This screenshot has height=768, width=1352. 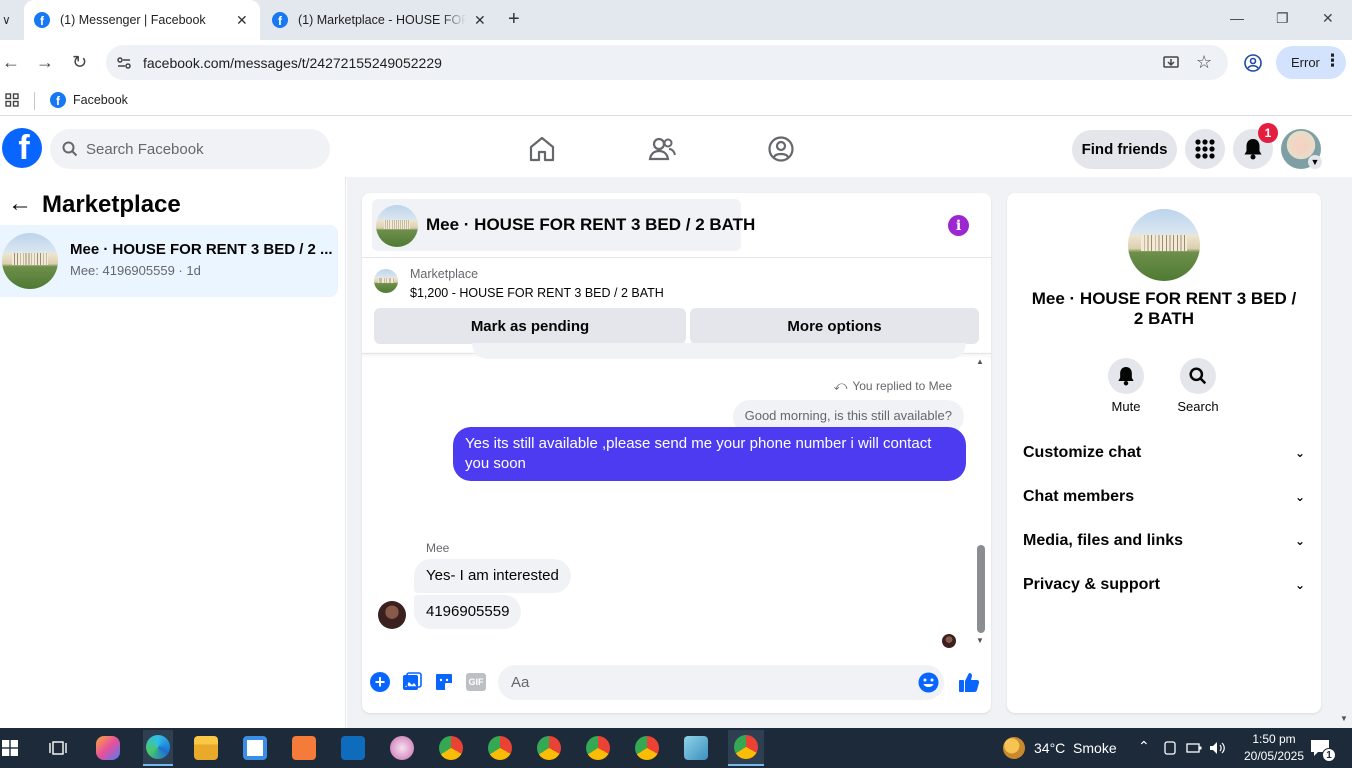 I want to click on paint-icon, so click(x=402, y=748).